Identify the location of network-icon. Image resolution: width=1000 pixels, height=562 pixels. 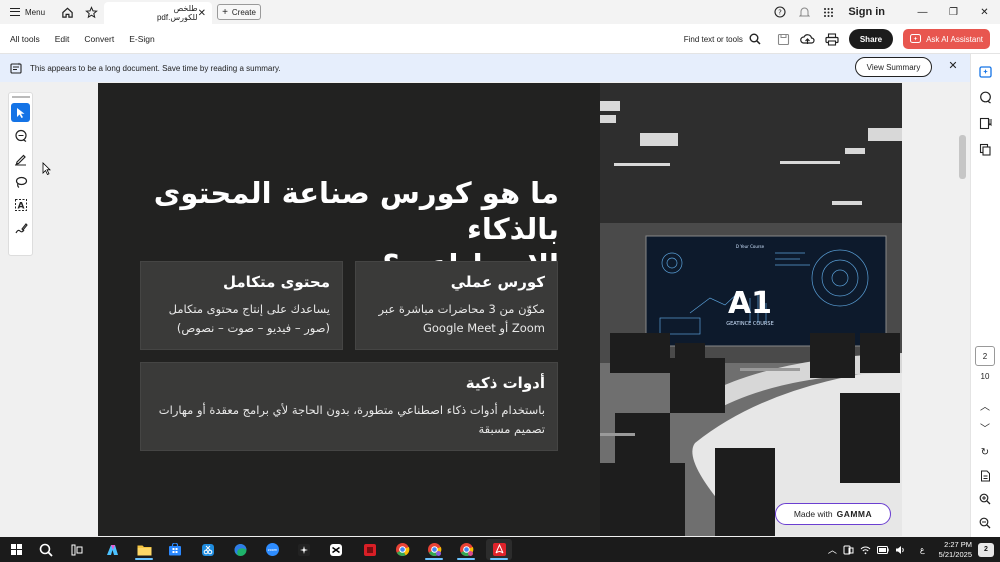
(865, 550).